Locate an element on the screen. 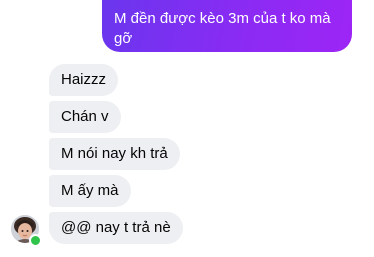 This screenshot has width=374, height=257. incoming-message-bubble: Chán v is located at coordinates (85, 117).